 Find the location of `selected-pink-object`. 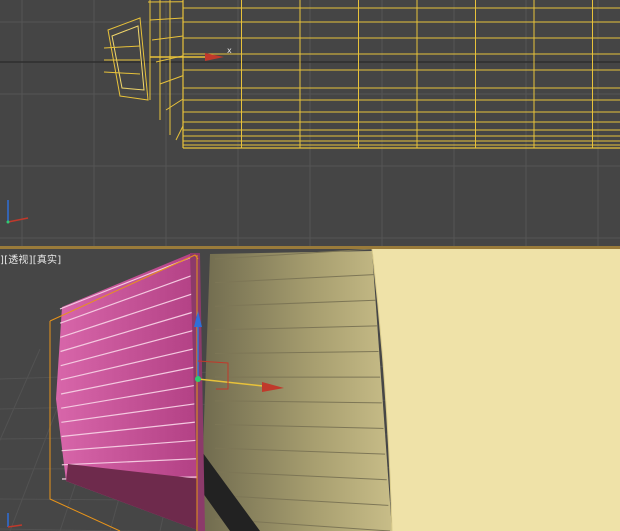

selected-pink-object is located at coordinates (130, 392).